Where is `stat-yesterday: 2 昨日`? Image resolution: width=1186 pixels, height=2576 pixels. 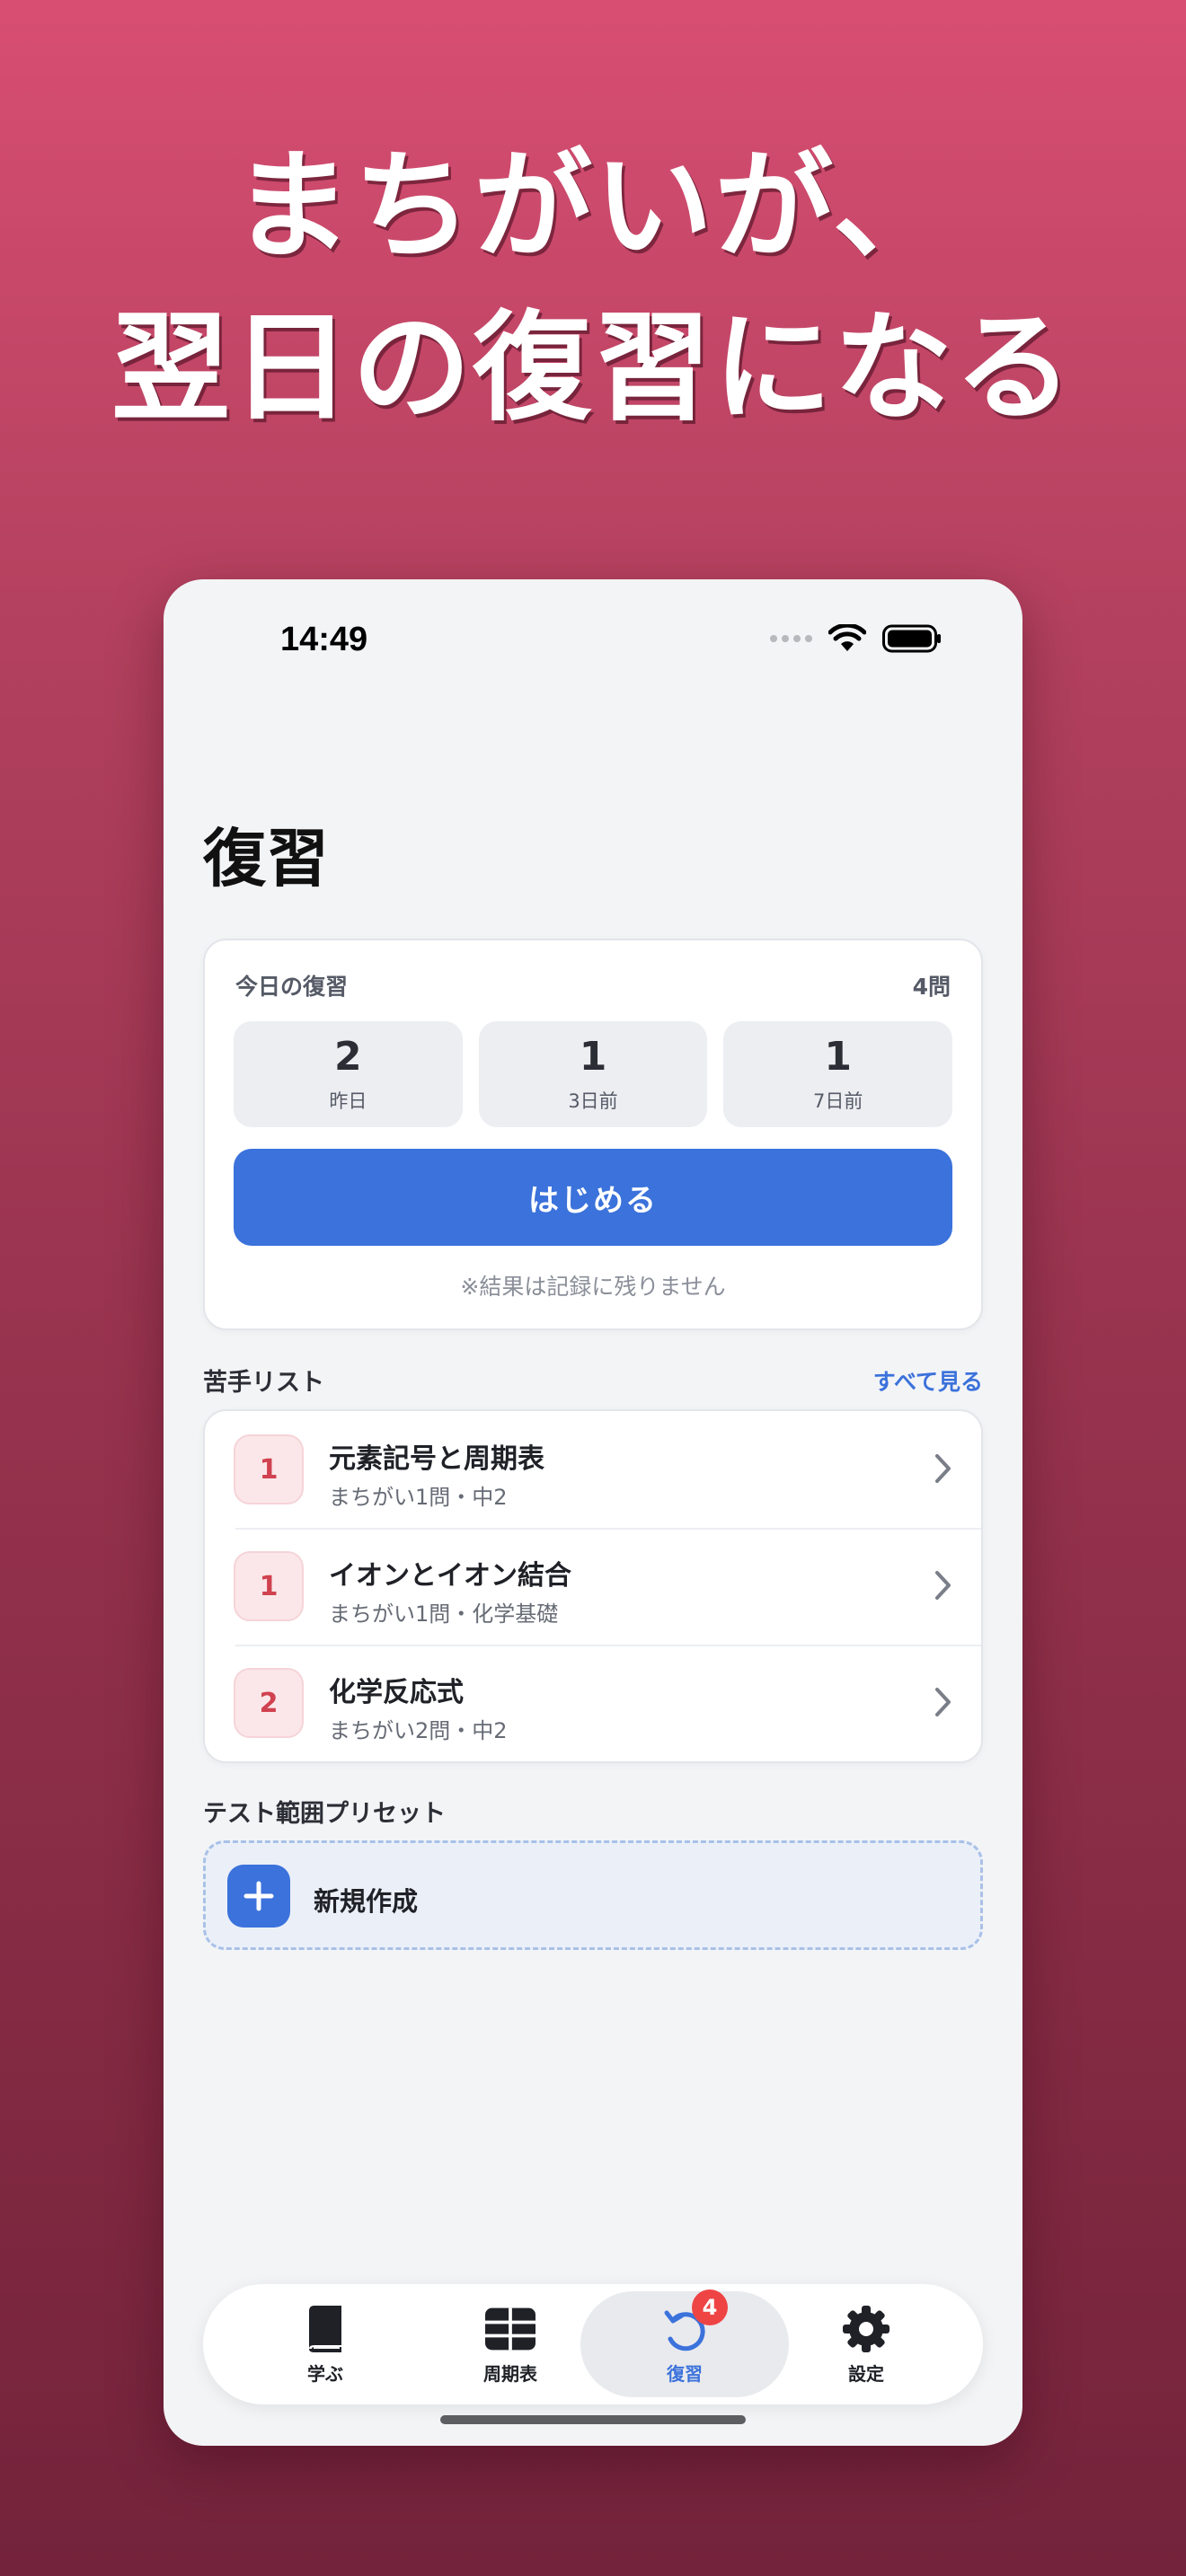
stat-yesterday: 2 昨日 is located at coordinates (348, 1074).